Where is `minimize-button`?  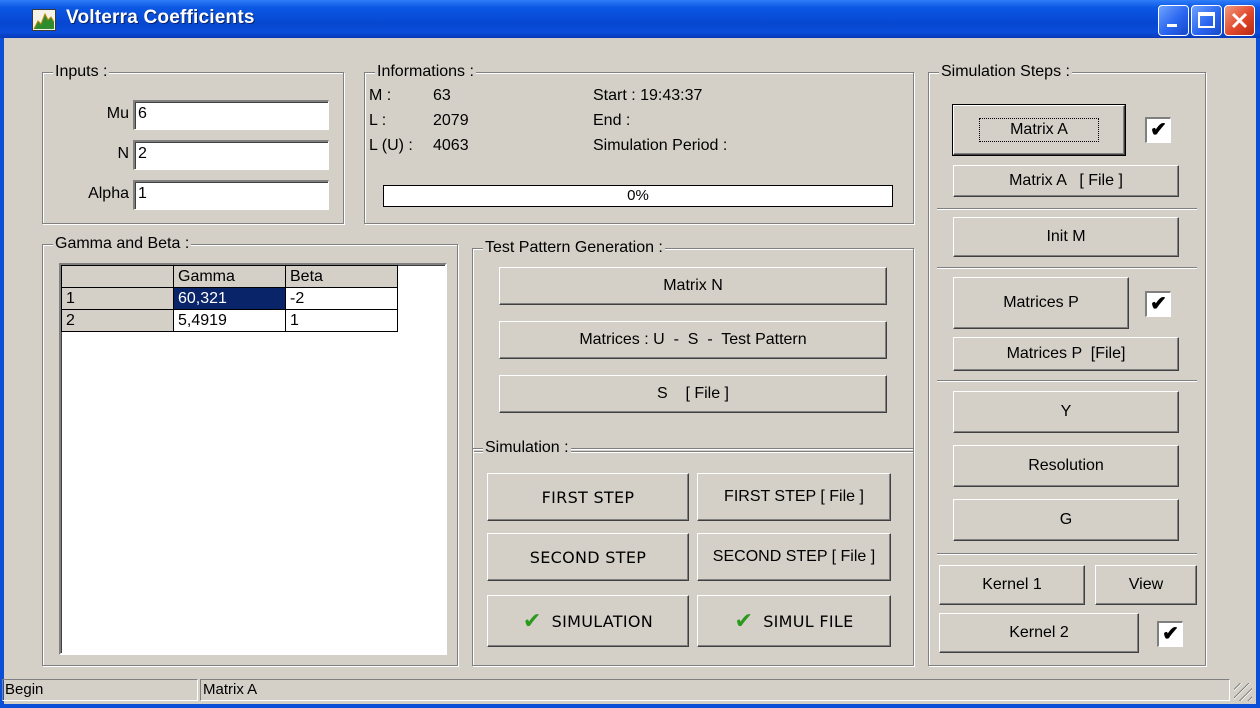
minimize-button is located at coordinates (1173, 20).